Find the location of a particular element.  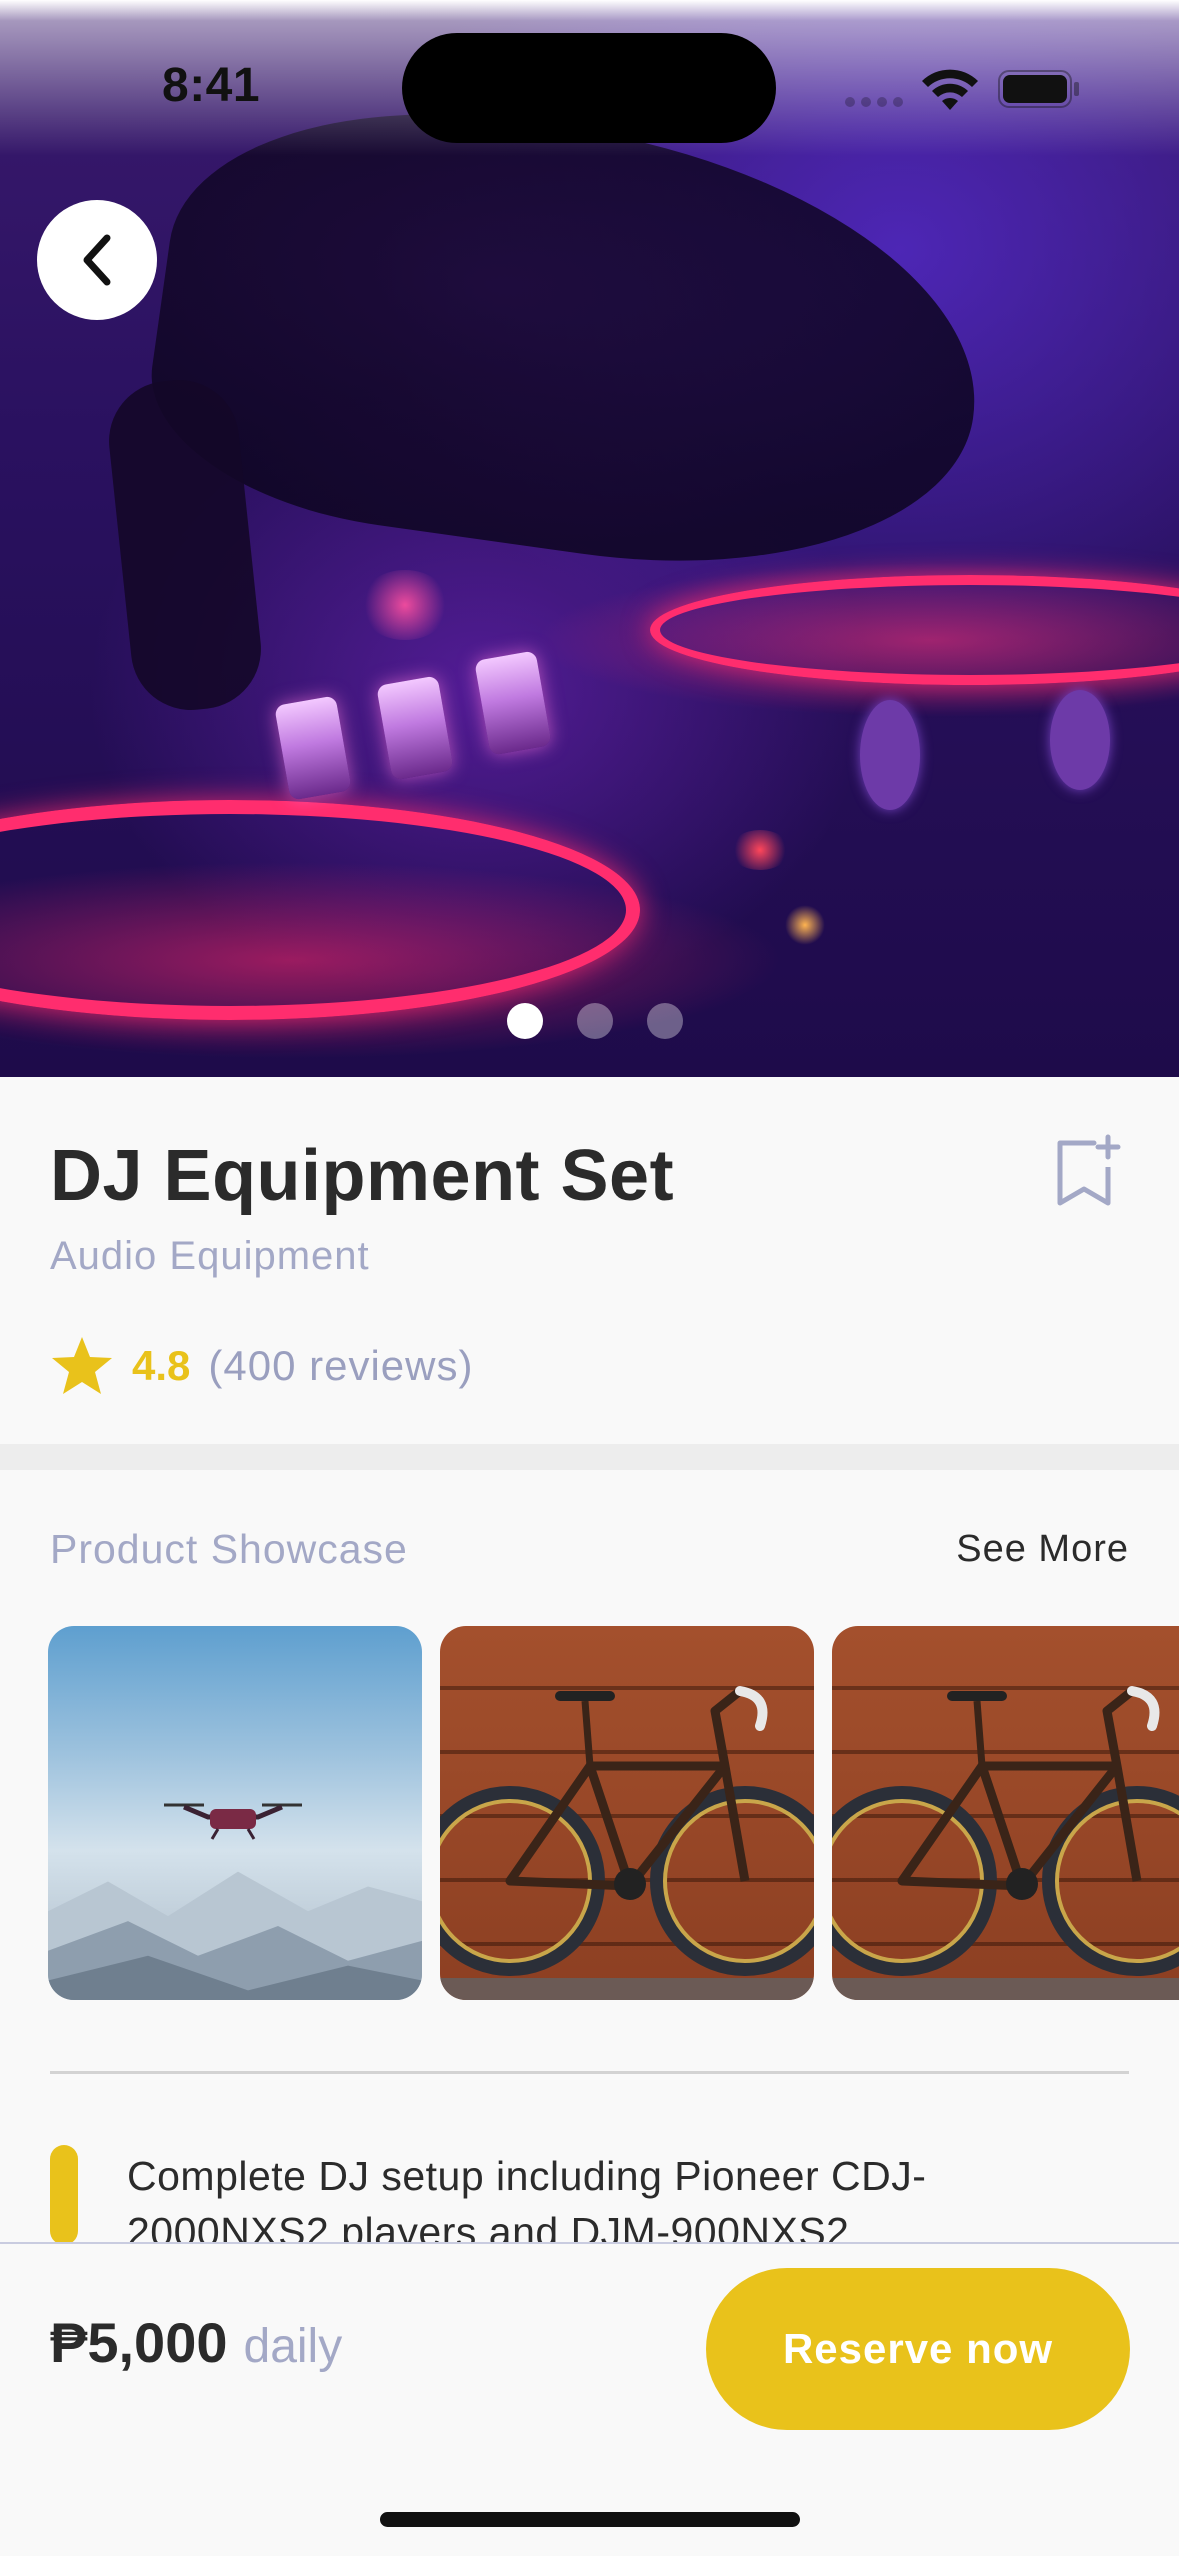

product-category: Audio Equipment is located at coordinates (210, 1256).